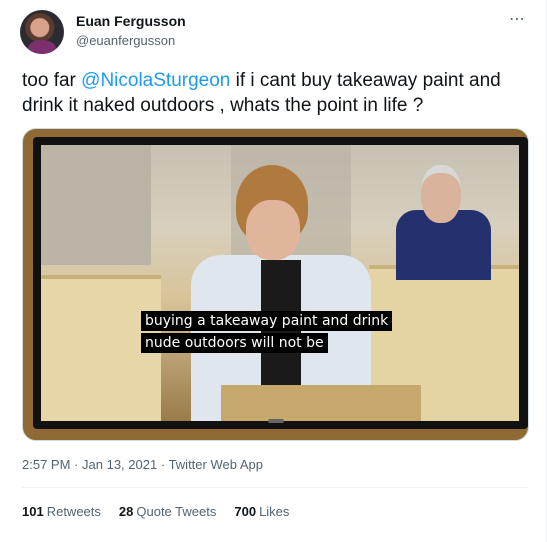 The height and width of the screenshot is (542, 547). I want to click on quote-tweets-stat: 28 Quote Tweets, so click(167, 511).